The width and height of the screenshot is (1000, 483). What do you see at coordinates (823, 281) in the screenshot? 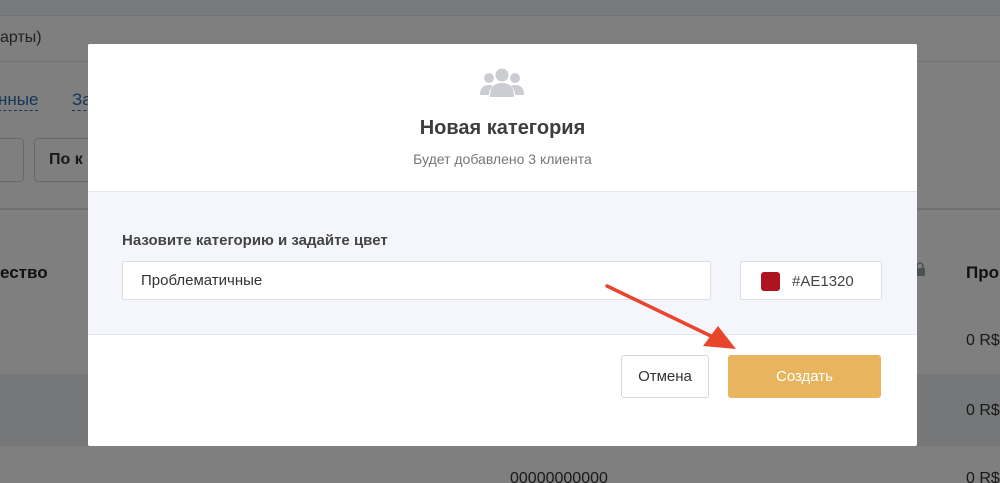
I see `color-hex-value: #AE1320` at bounding box center [823, 281].